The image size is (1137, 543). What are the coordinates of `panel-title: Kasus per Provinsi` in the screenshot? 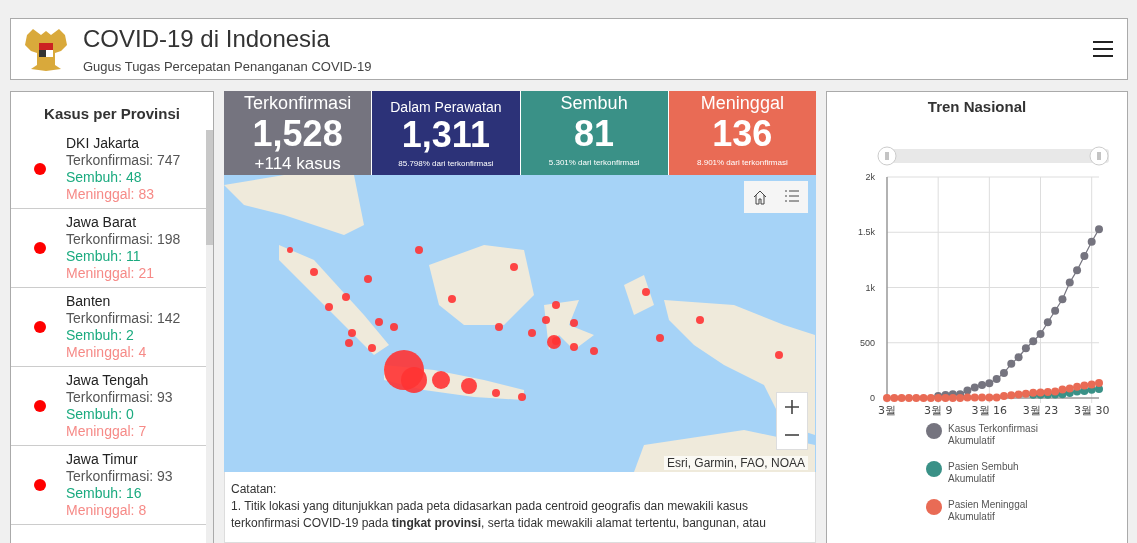 It's located at (112, 114).